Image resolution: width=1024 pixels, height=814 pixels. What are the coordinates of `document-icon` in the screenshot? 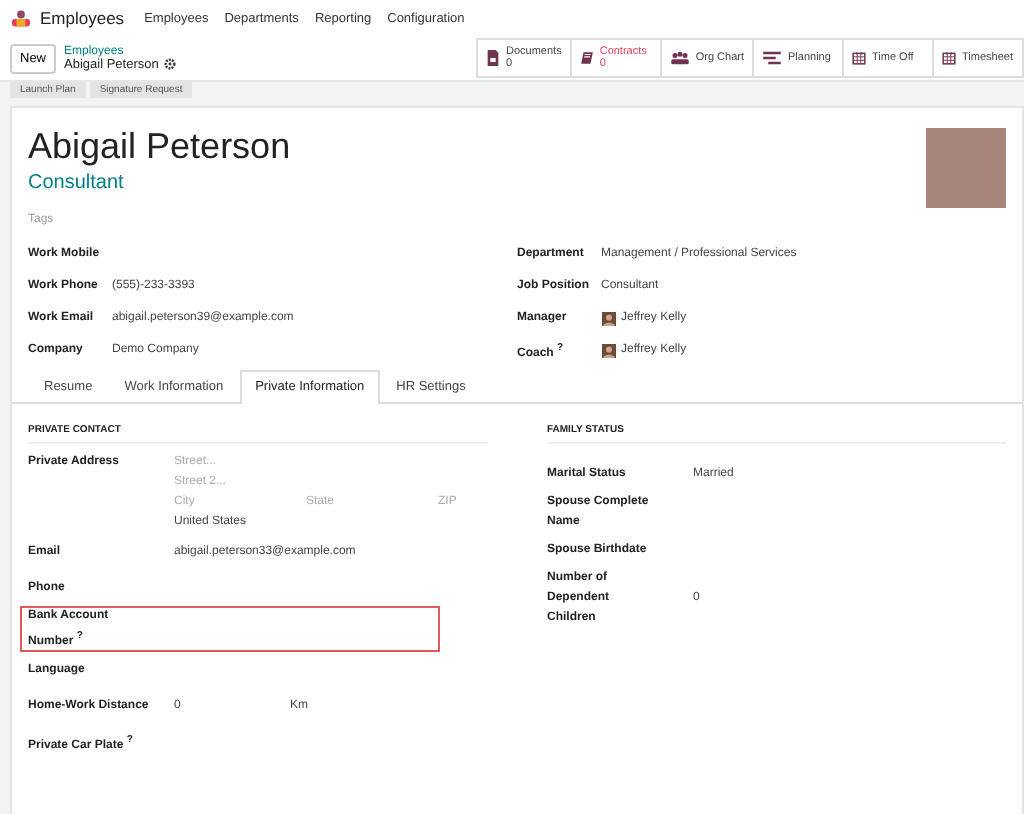 It's located at (493, 58).